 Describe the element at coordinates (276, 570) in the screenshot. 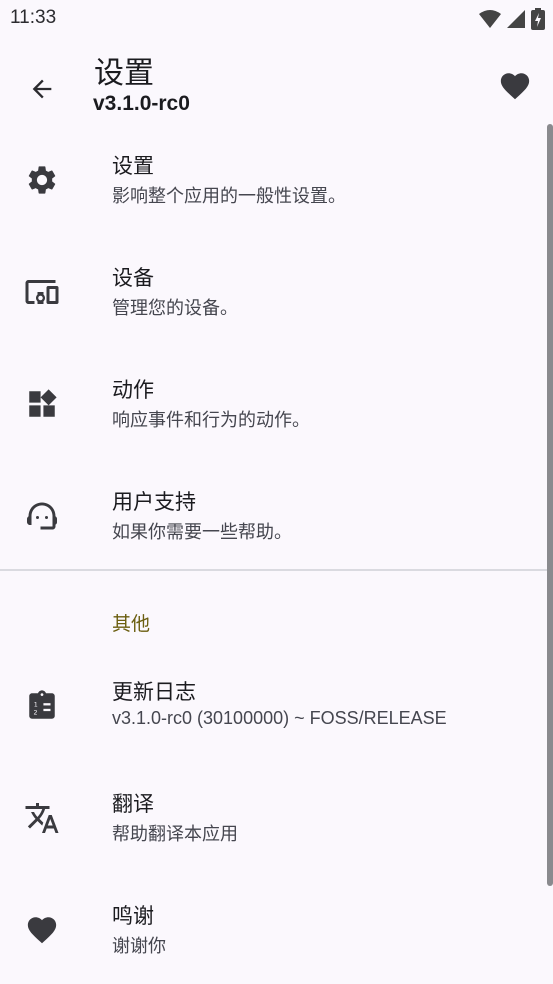

I see `divider` at that location.